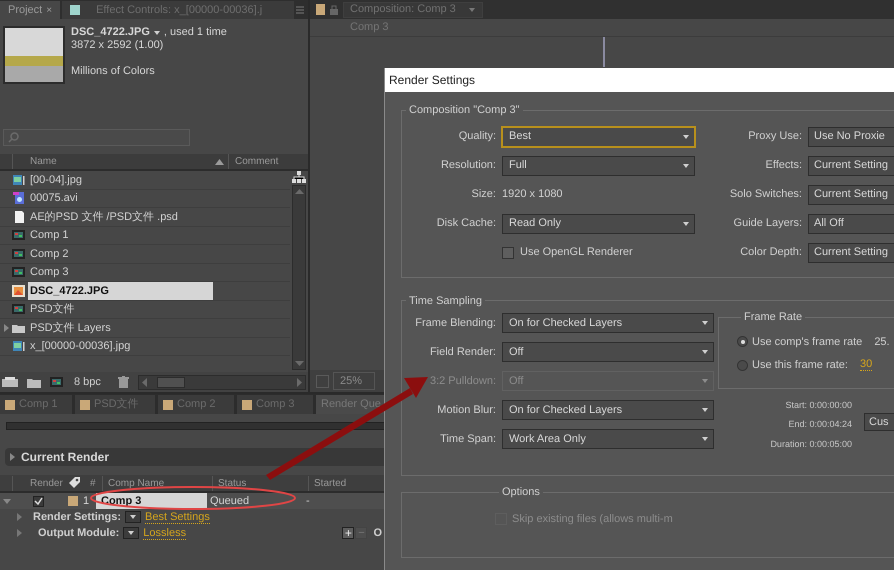 The image size is (894, 570). What do you see at coordinates (348, 533) in the screenshot?
I see `add-button: +` at bounding box center [348, 533].